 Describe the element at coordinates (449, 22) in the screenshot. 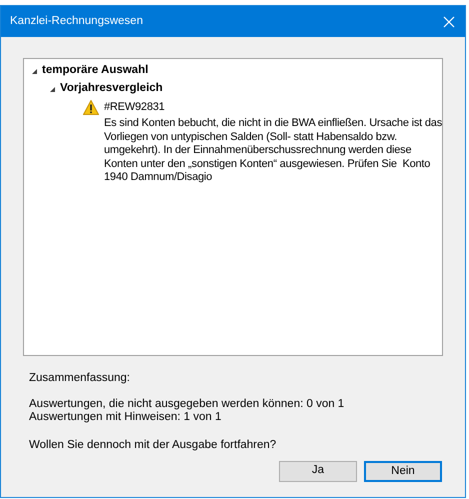

I see `close-icon` at that location.